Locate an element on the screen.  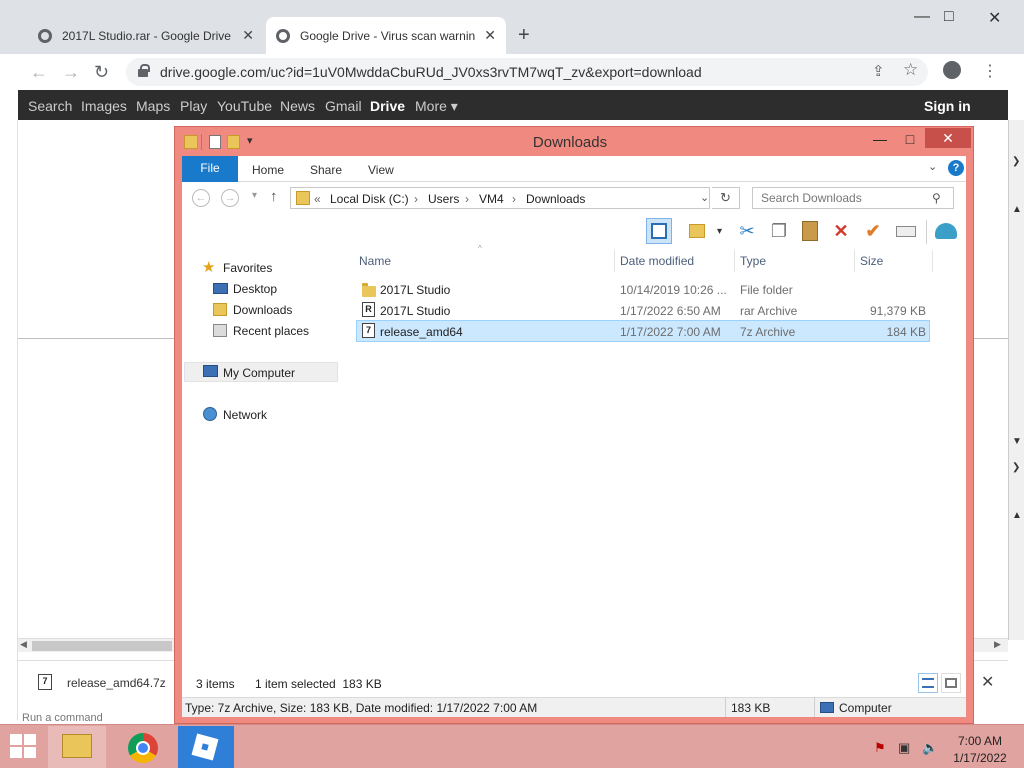
ribbon-tab-home: Home is located at coordinates (268, 170).